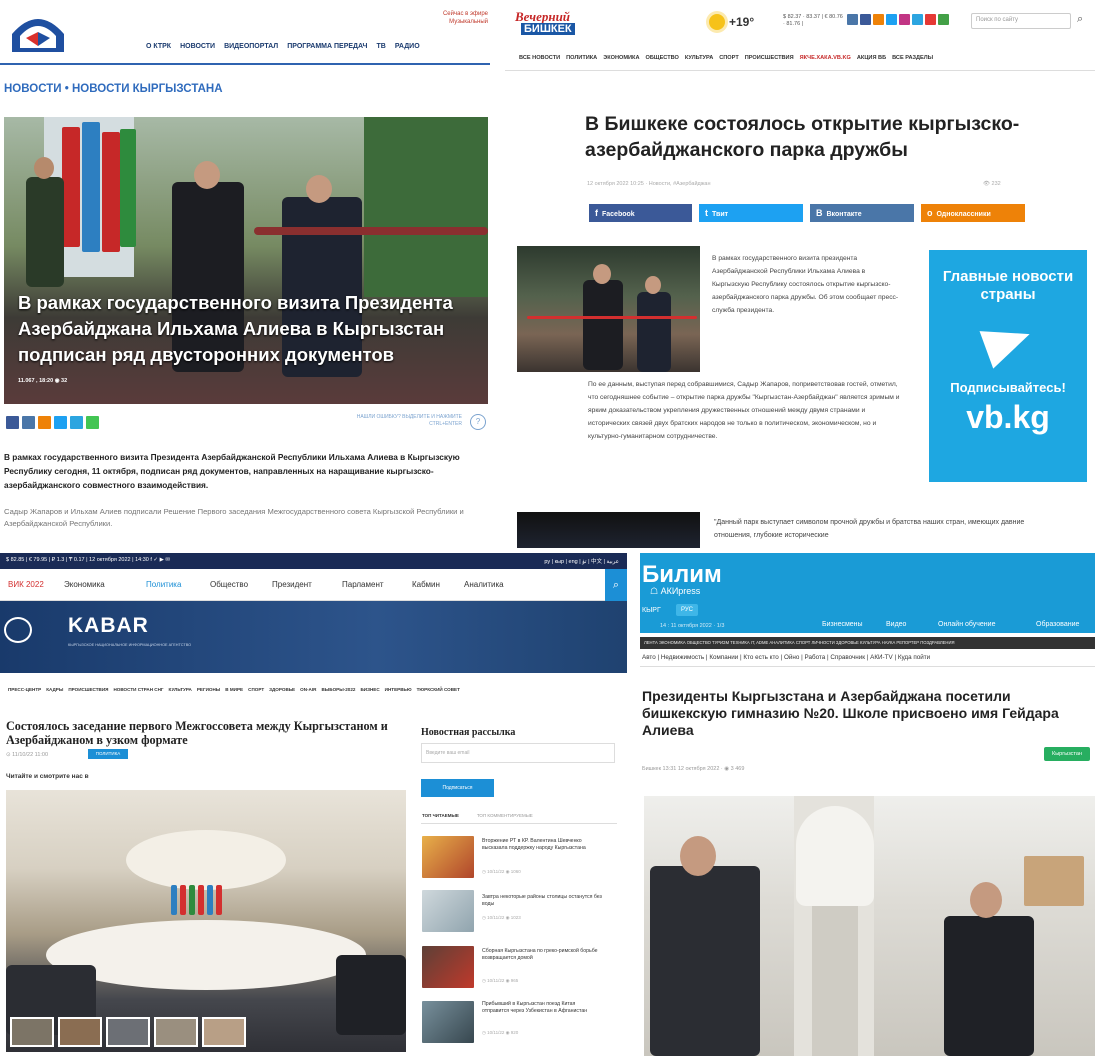 This screenshot has height=1056, width=1095. I want to click on nav-all-sections: ВСЕ РАЗДЕЛЫ, so click(912, 58).